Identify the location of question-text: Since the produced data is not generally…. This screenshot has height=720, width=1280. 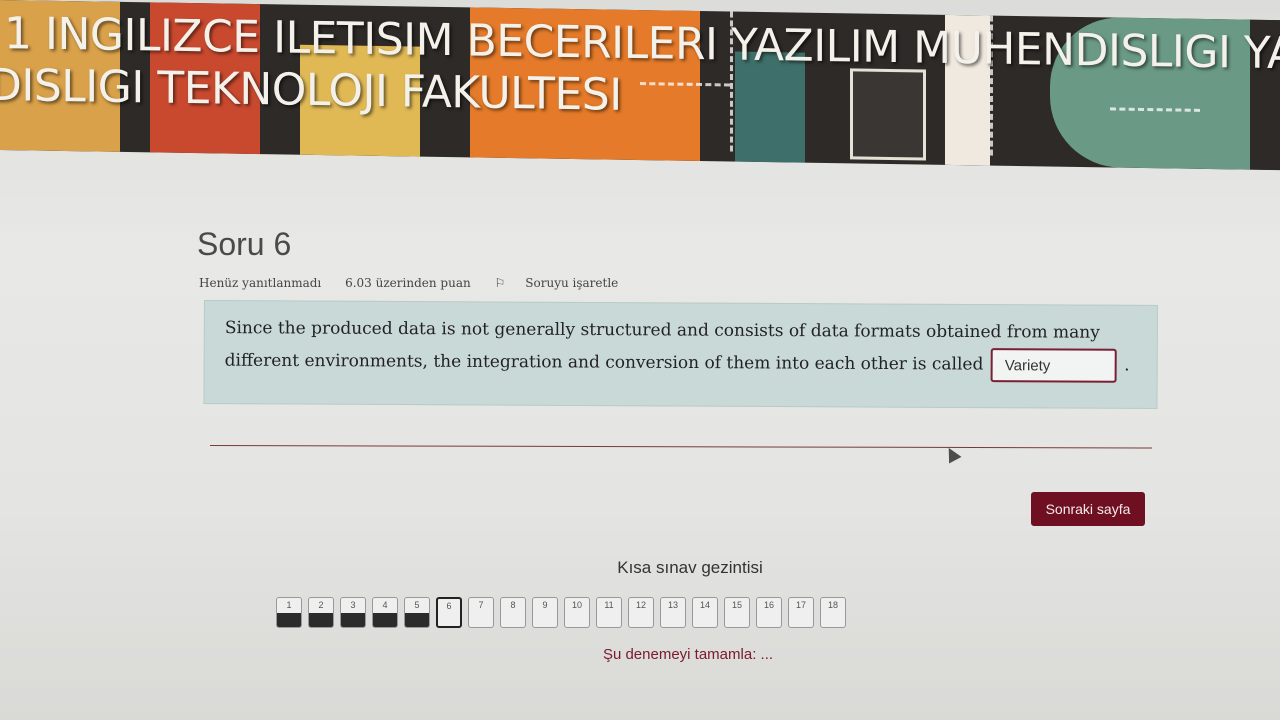
(662, 346).